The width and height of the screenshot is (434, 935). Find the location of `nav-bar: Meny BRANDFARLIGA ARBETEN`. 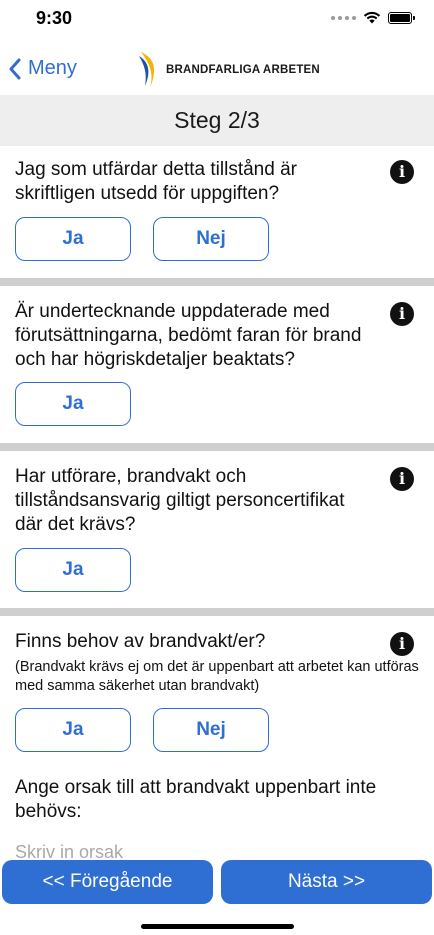

nav-bar: Meny BRANDFARLIGA ARBETEN is located at coordinates (217, 69).